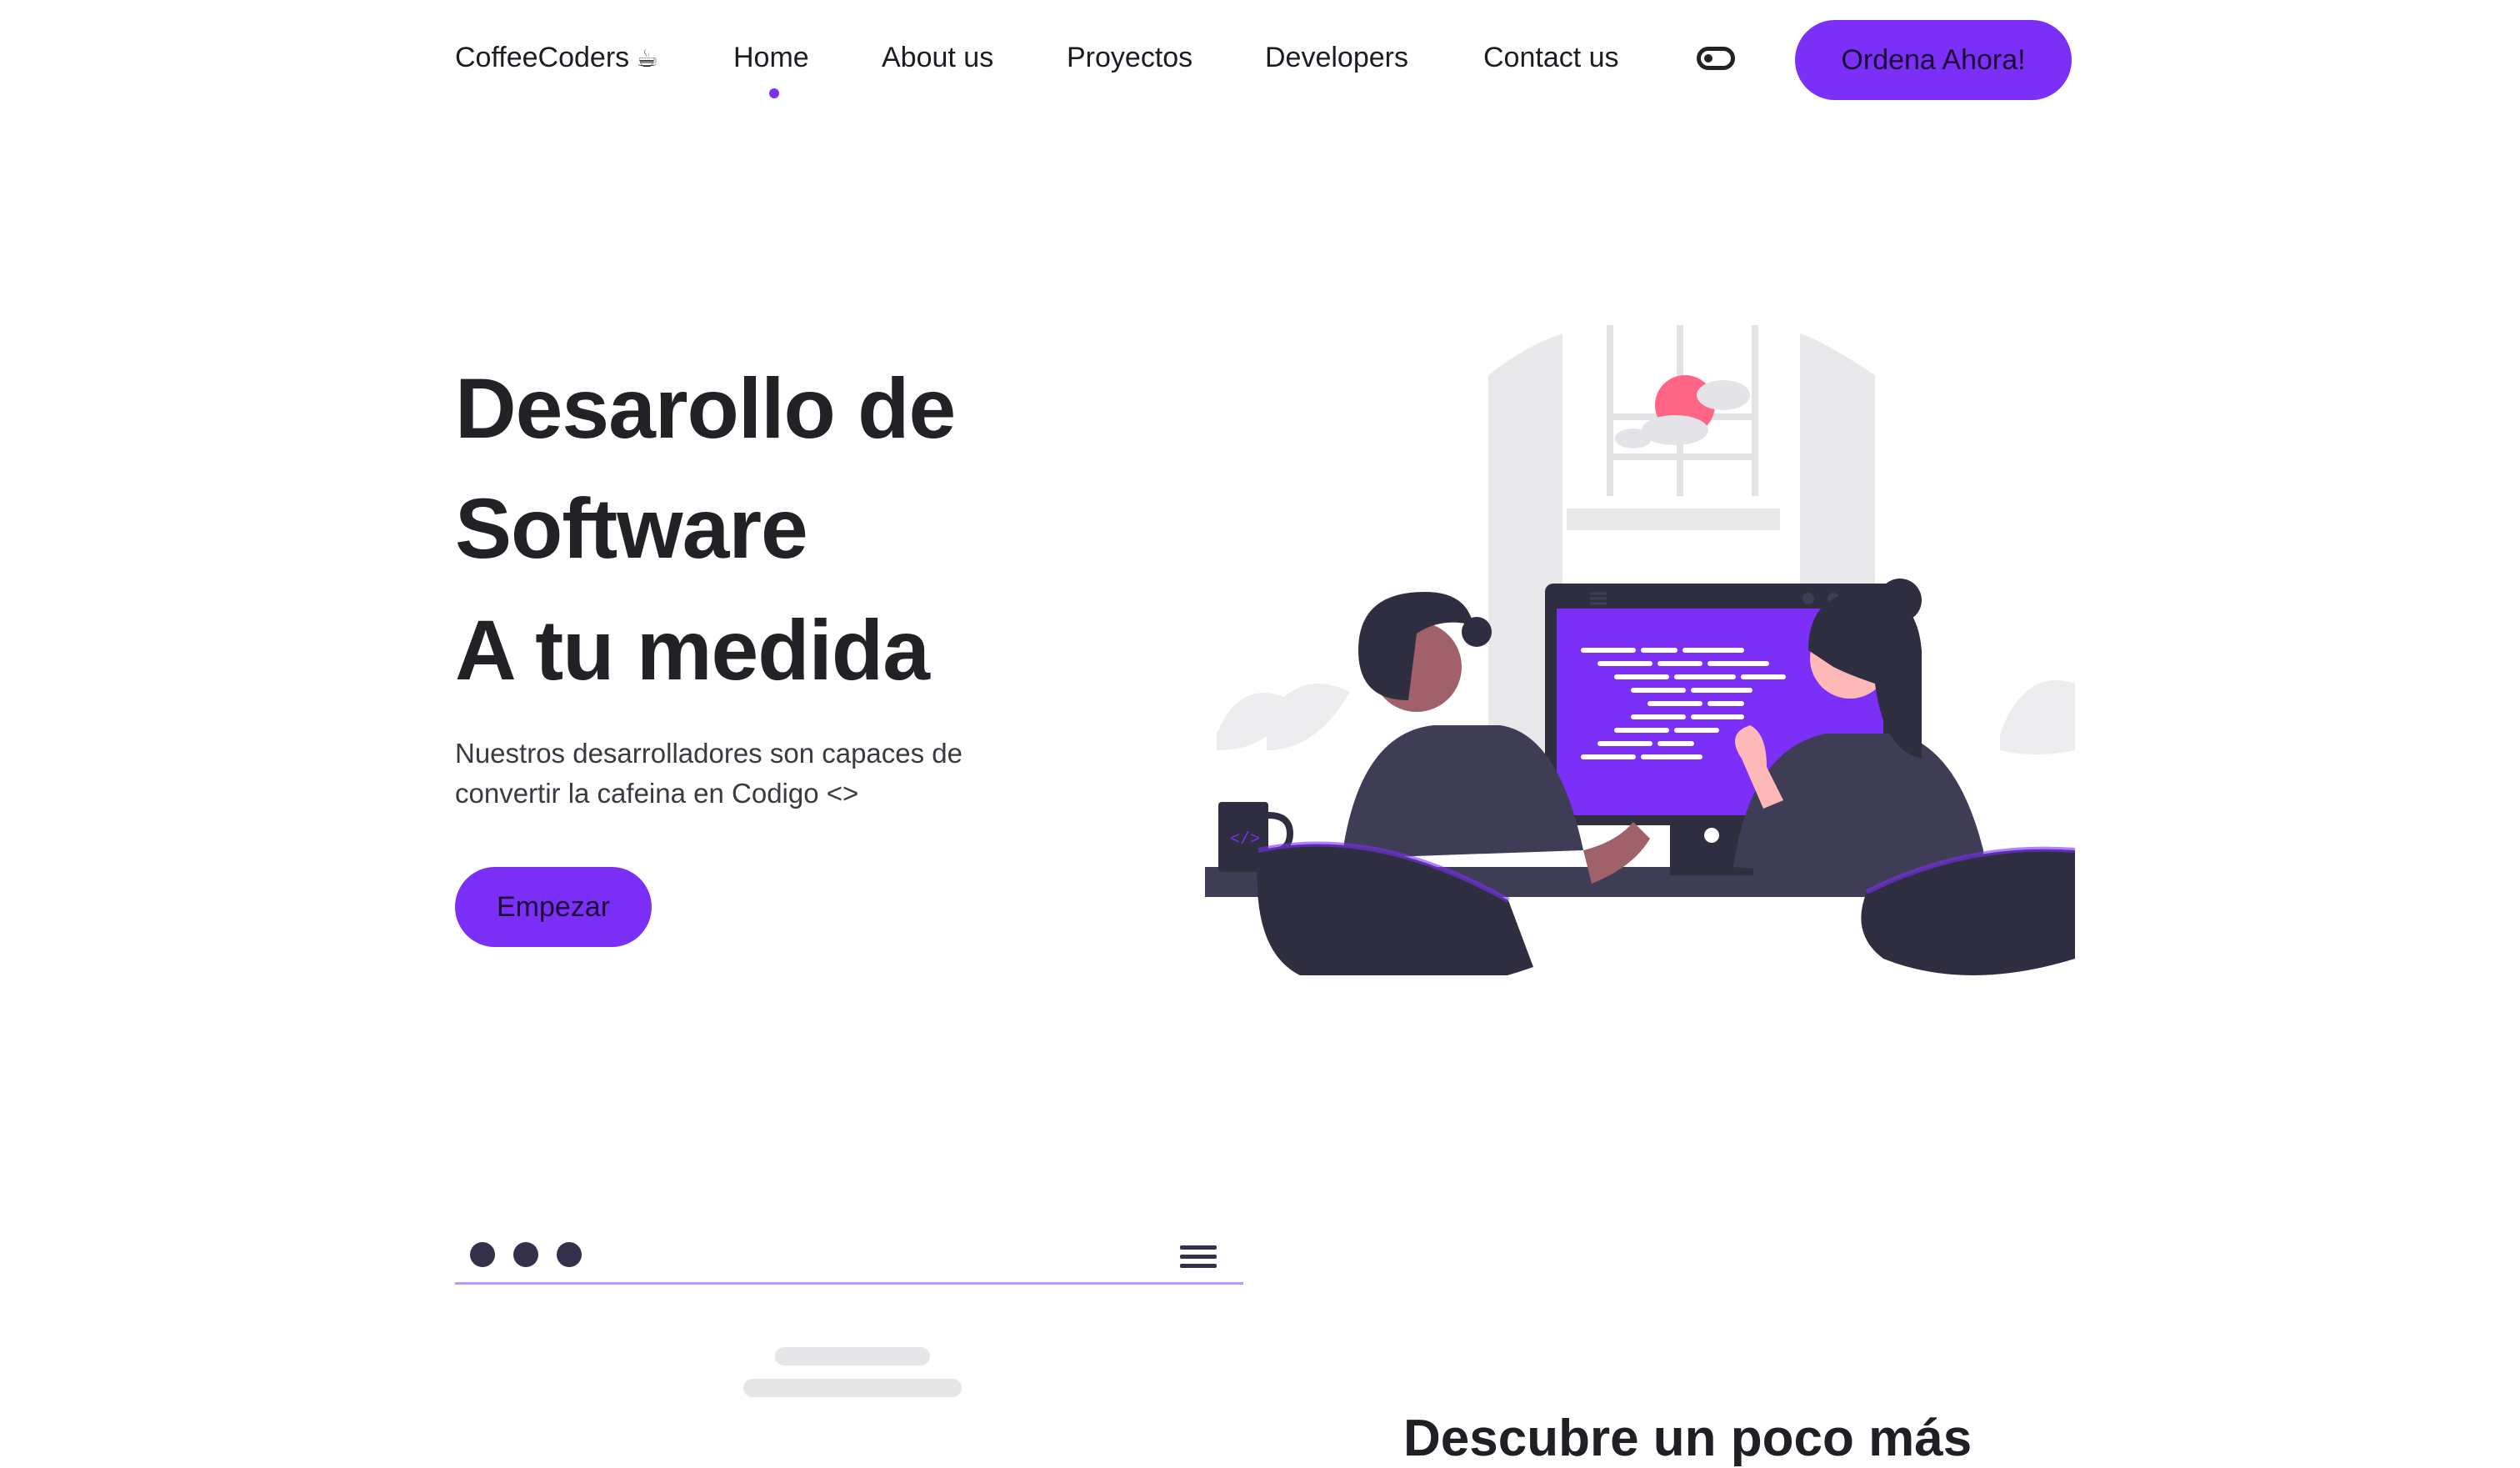  What do you see at coordinates (647, 59) in the screenshot?
I see `coffee-icon: ☕` at bounding box center [647, 59].